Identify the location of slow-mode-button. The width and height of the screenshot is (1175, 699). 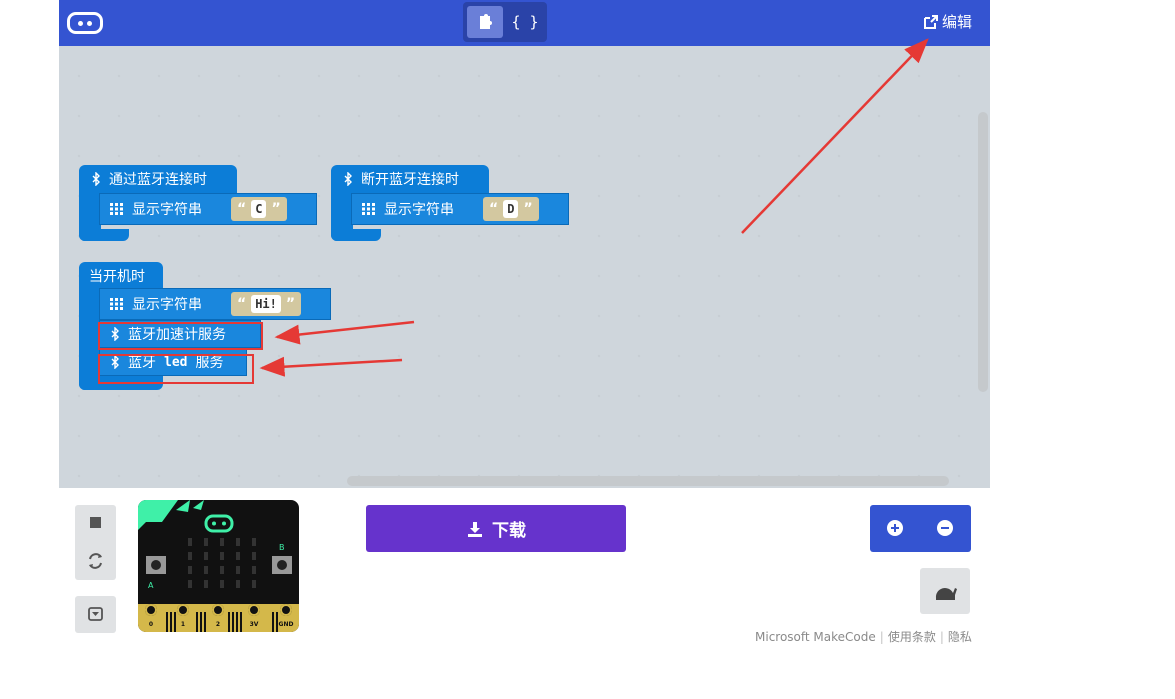
(945, 591).